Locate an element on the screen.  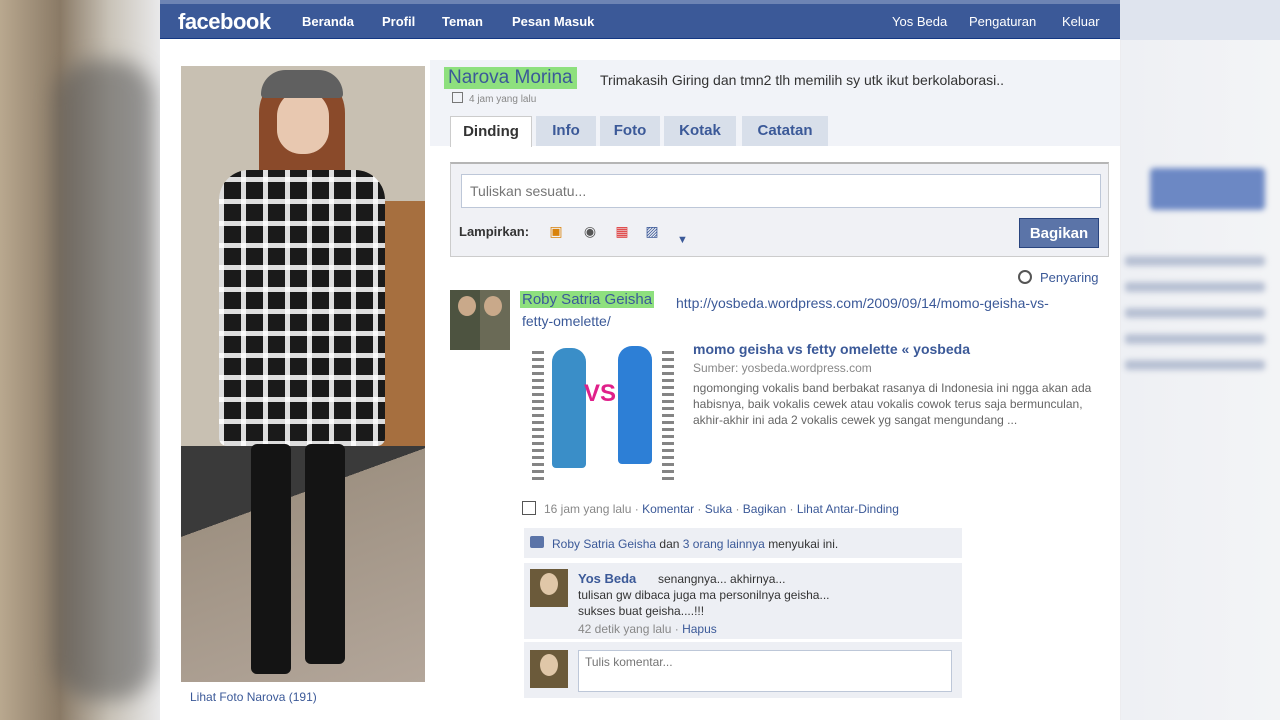
liker-link: Roby Satria Geisha is located at coordinates (604, 544).